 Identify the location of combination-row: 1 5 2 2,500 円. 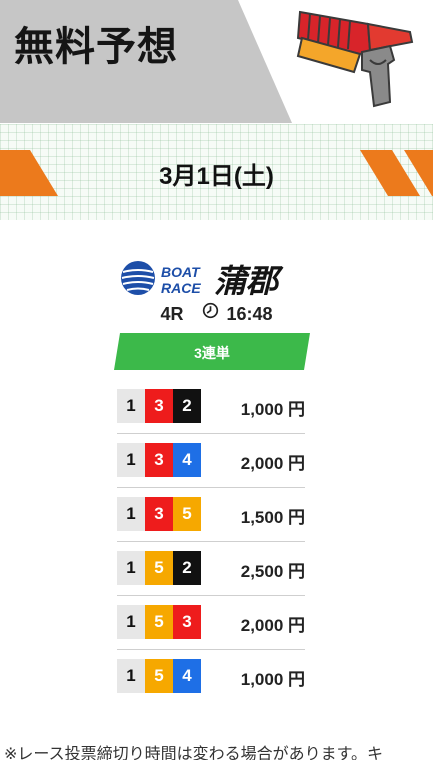
(211, 569).